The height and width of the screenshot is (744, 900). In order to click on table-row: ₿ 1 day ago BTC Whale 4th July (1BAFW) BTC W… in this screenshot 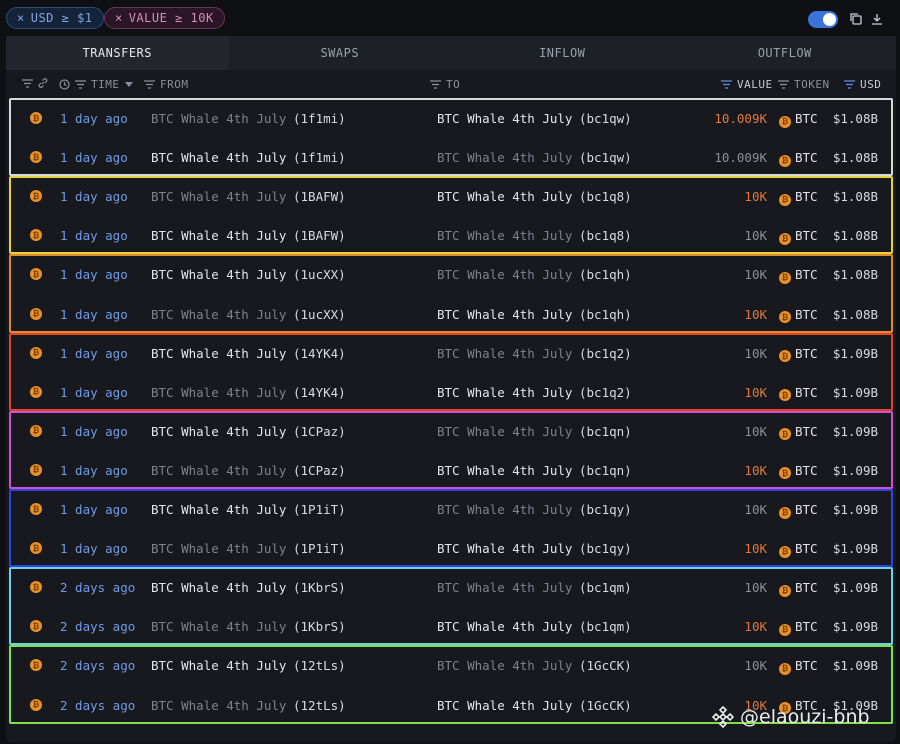, I will do `click(451, 197)`.